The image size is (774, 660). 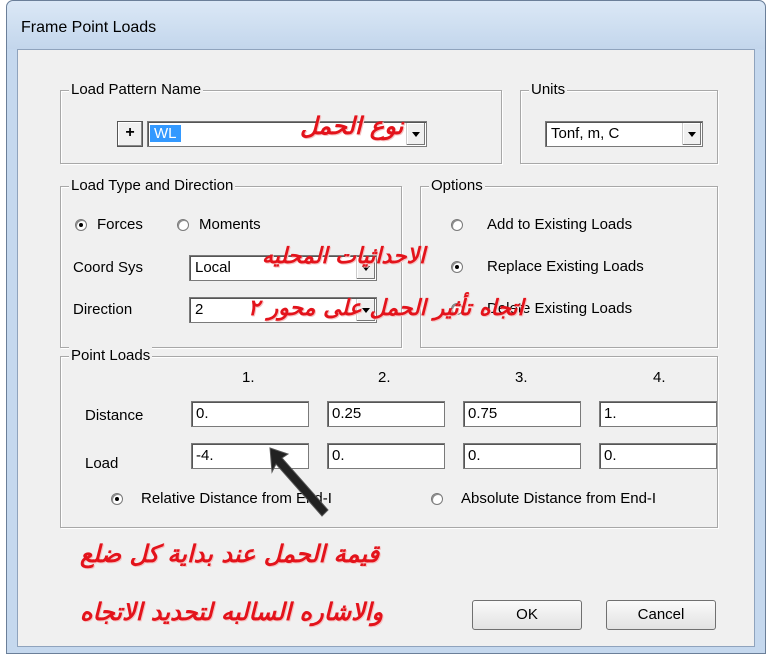 I want to click on mouse-pointer-icon, so click(x=299, y=482).